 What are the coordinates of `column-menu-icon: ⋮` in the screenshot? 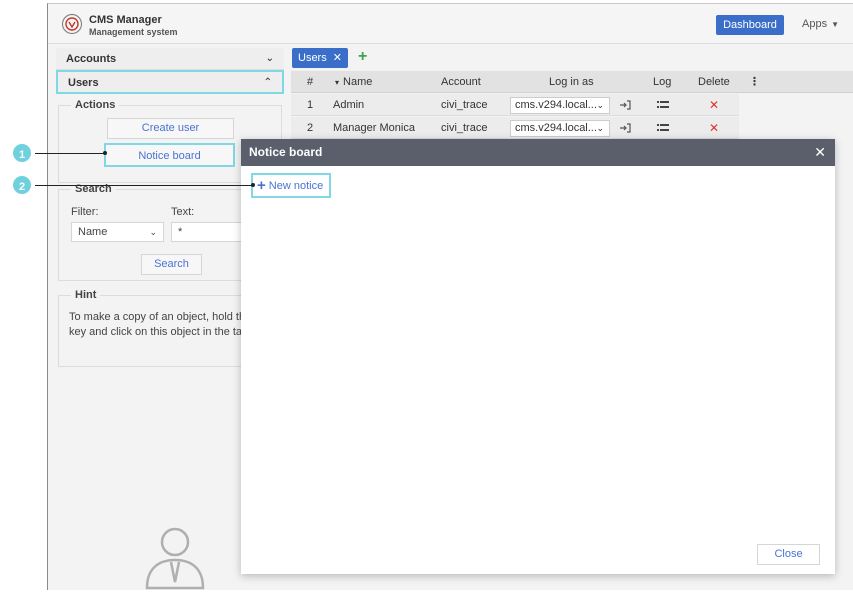 It's located at (754, 82).